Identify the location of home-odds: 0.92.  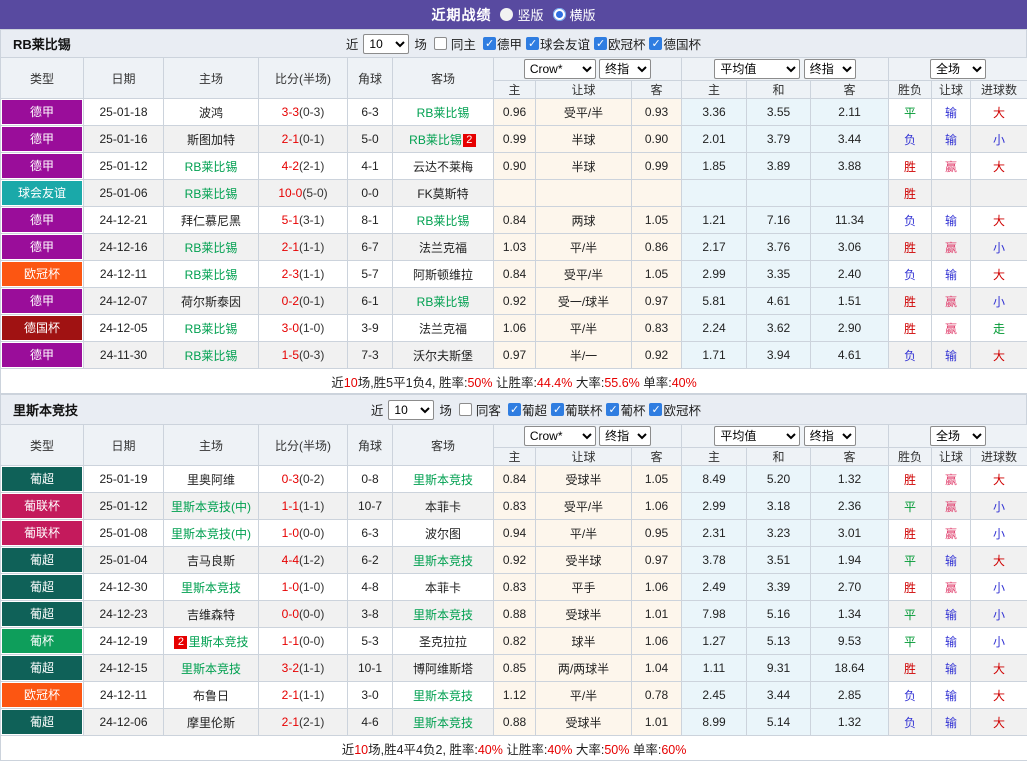
(515, 560).